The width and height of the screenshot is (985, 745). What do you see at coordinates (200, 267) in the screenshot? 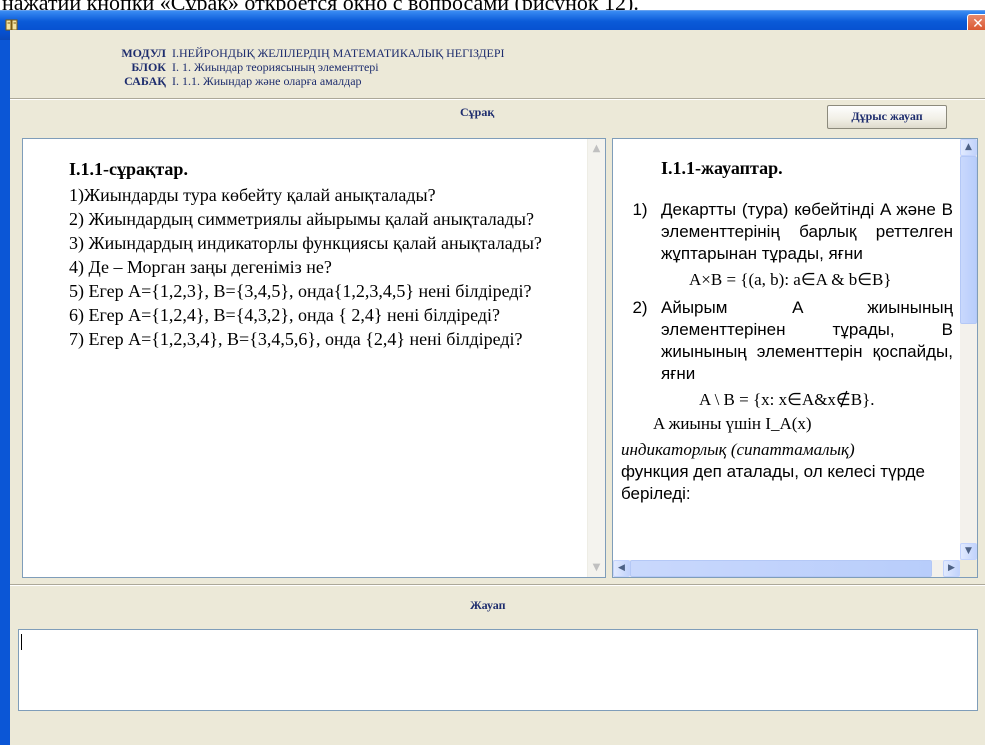
I see `question-4: 4) Де – Морган заңы дегеніміз не?` at bounding box center [200, 267].